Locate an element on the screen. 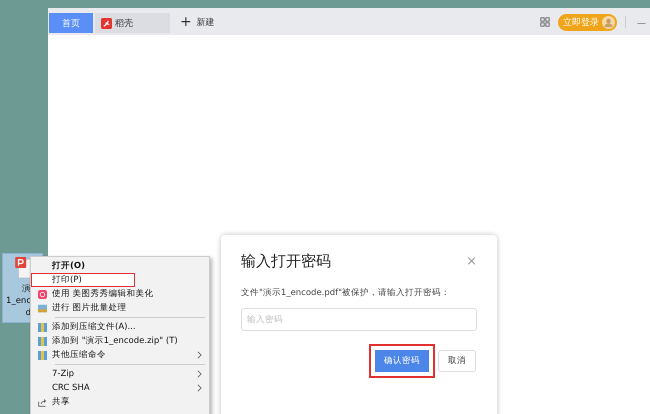 The width and height of the screenshot is (650, 414). file-name-text: 演 is located at coordinates (26, 289).